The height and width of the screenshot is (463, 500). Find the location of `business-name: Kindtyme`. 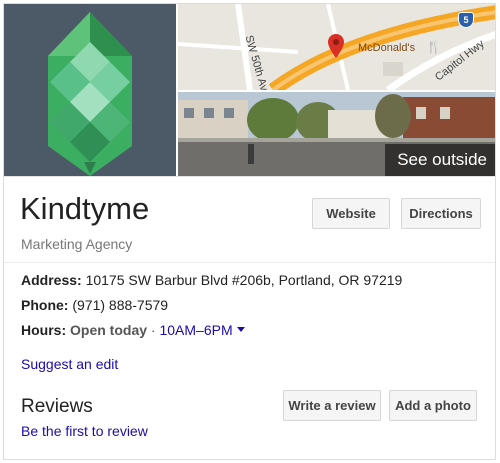

business-name: Kindtyme is located at coordinates (85, 208).